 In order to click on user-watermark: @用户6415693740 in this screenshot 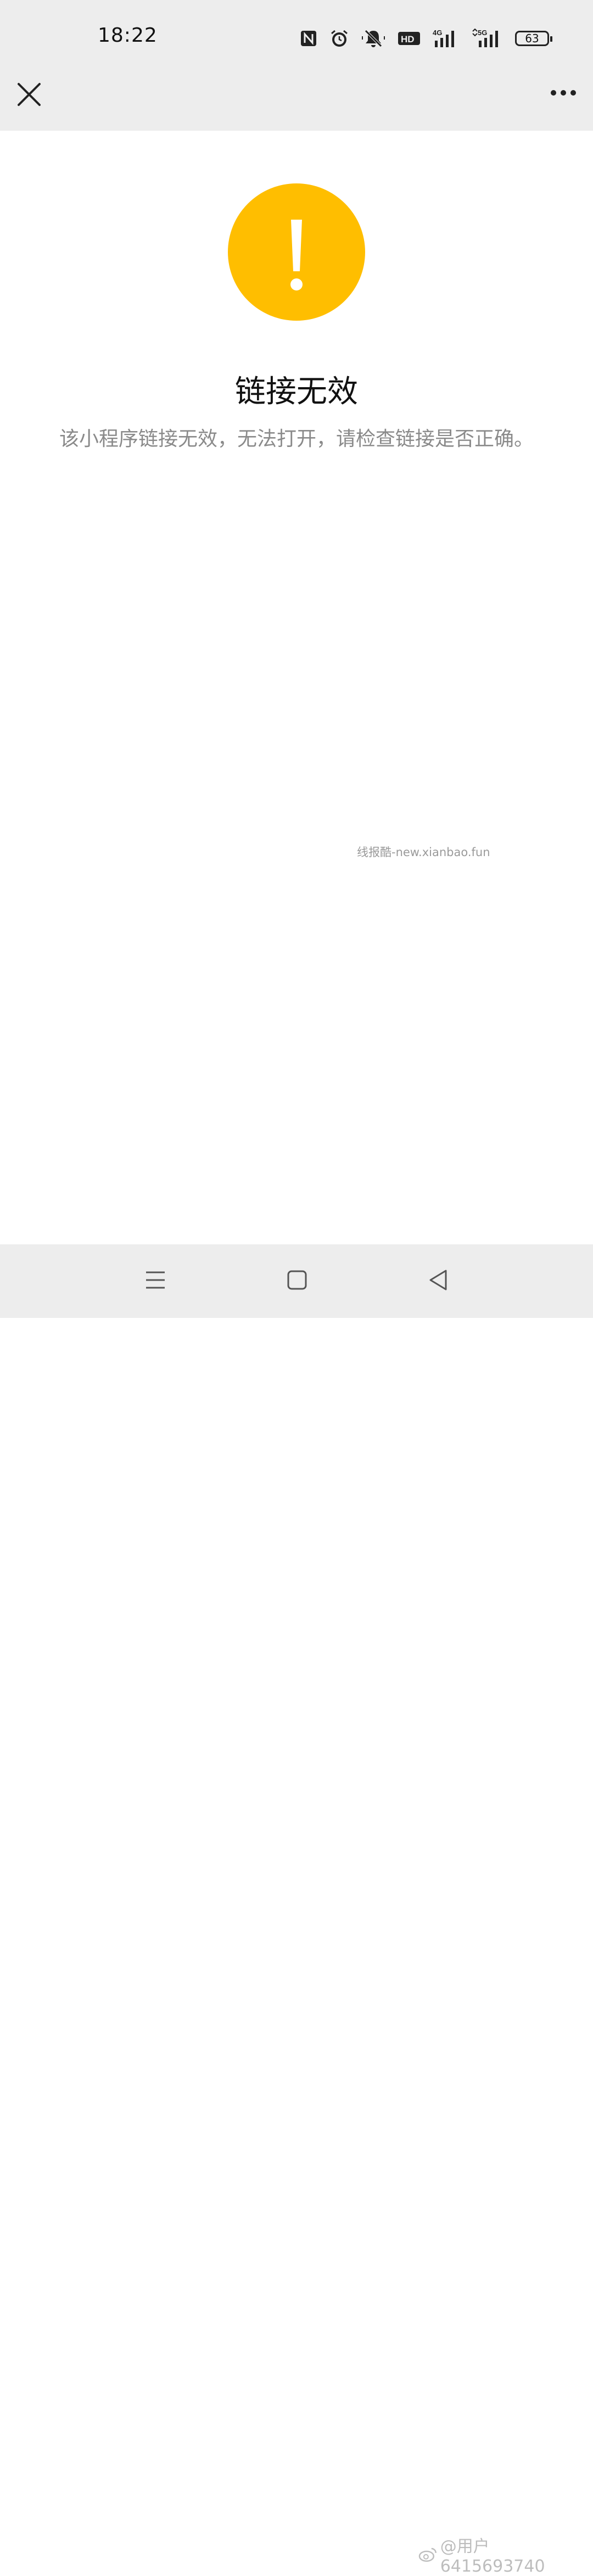, I will do `click(505, 2555)`.